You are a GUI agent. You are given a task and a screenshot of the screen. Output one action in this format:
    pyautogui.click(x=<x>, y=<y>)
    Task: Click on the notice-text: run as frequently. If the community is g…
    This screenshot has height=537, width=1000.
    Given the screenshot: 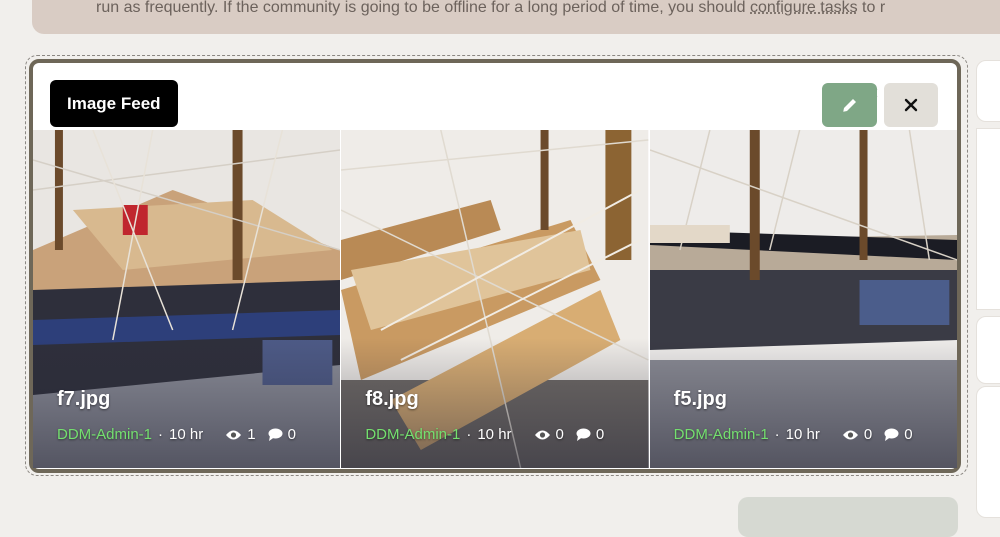 What is the action you would take?
    pyautogui.click(x=423, y=8)
    